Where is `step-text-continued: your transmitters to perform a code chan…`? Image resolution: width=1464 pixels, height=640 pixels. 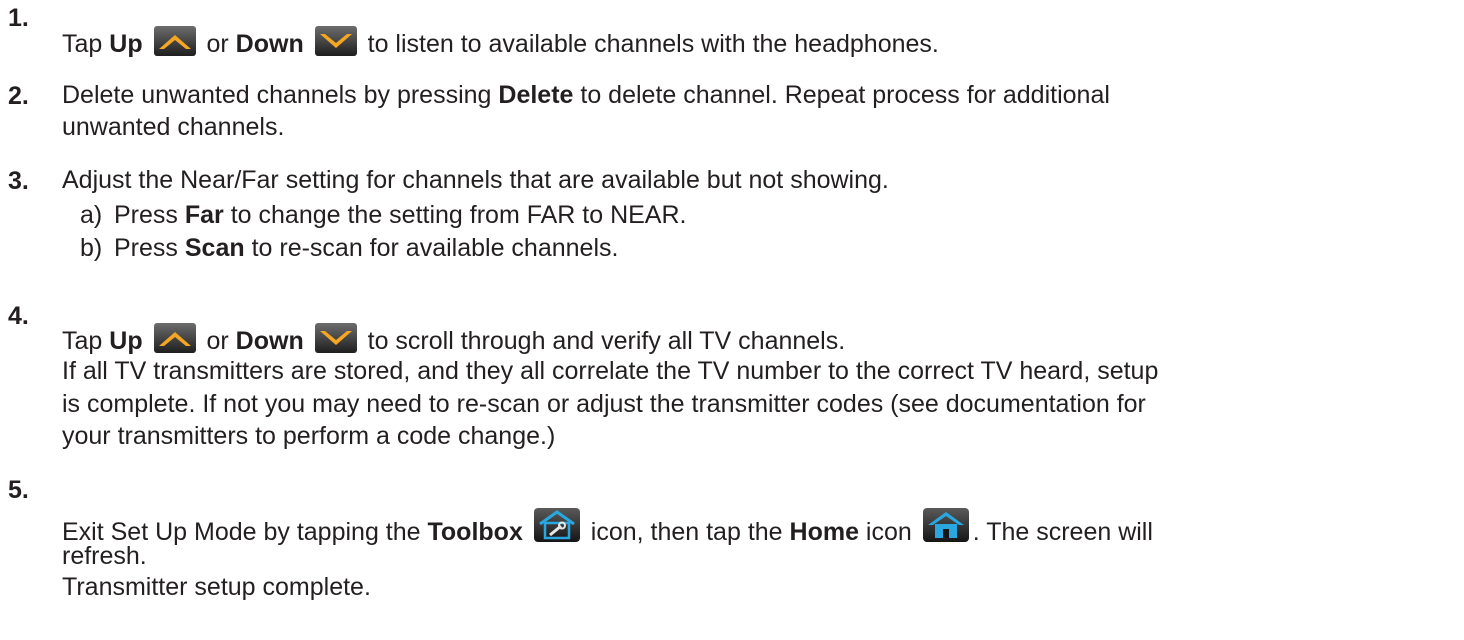
step-text-continued: your transmitters to perform a code chan… is located at coordinates (309, 436).